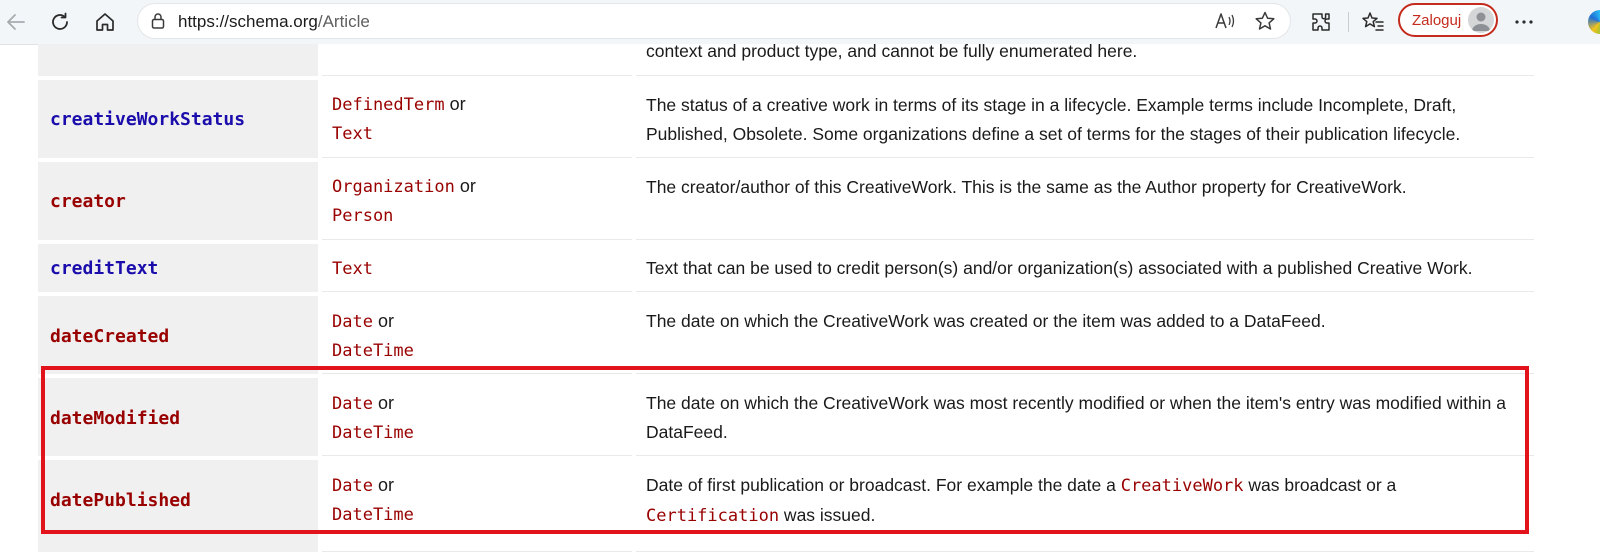 The image size is (1600, 552). I want to click on property-cell: creativeWorkStatus, so click(178, 119).